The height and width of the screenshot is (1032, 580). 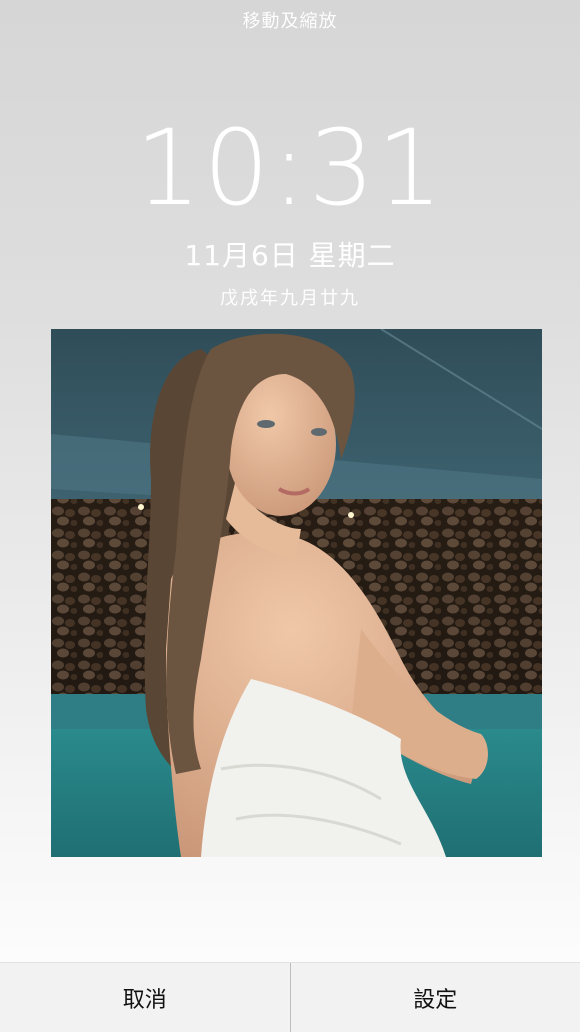 What do you see at coordinates (145, 997) in the screenshot?
I see `cancel-button: 取消` at bounding box center [145, 997].